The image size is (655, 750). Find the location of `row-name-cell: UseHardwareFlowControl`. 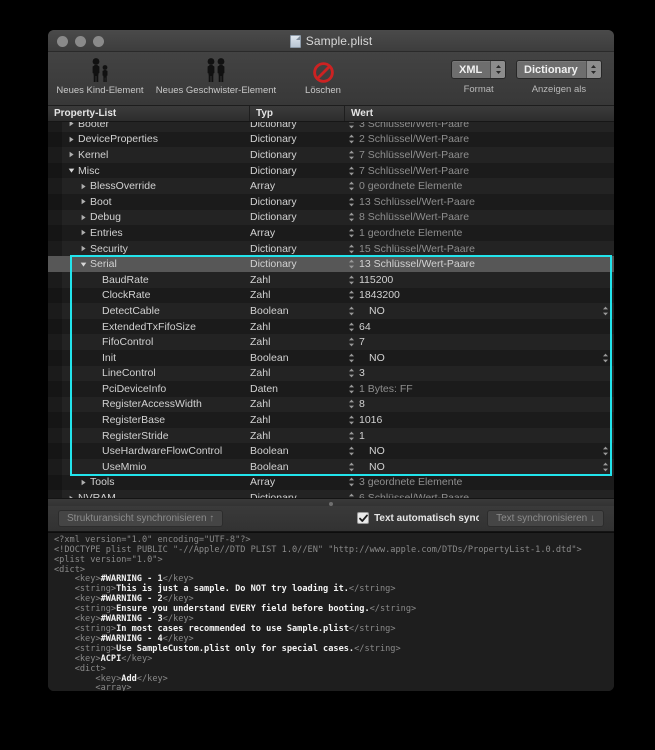

row-name-cell: UseHardwareFlowControl is located at coordinates (156, 451).